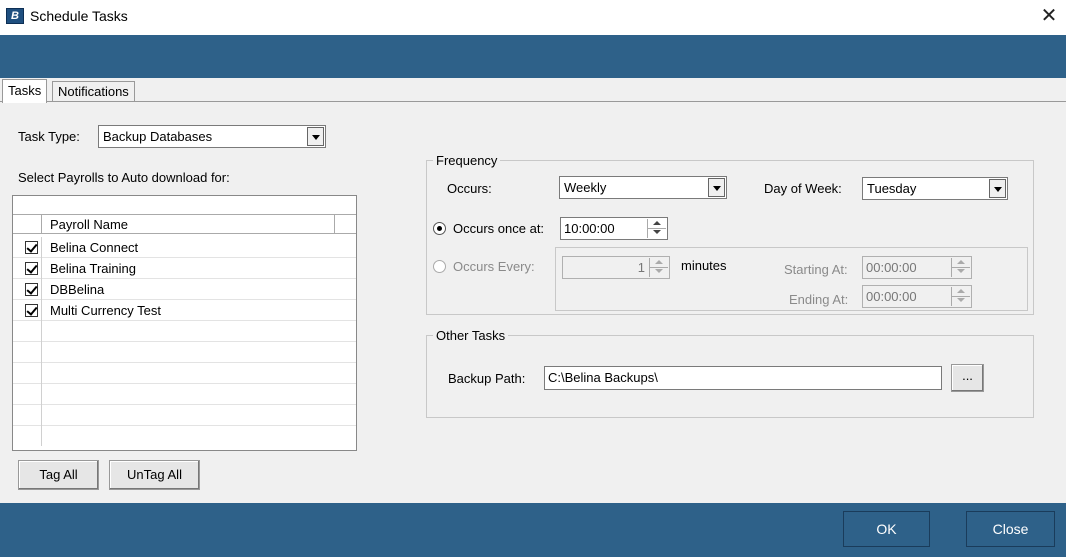 This screenshot has width=1066, height=557. Describe the element at coordinates (819, 299) in the screenshot. I see `ending-at-label: Ending At:` at that location.